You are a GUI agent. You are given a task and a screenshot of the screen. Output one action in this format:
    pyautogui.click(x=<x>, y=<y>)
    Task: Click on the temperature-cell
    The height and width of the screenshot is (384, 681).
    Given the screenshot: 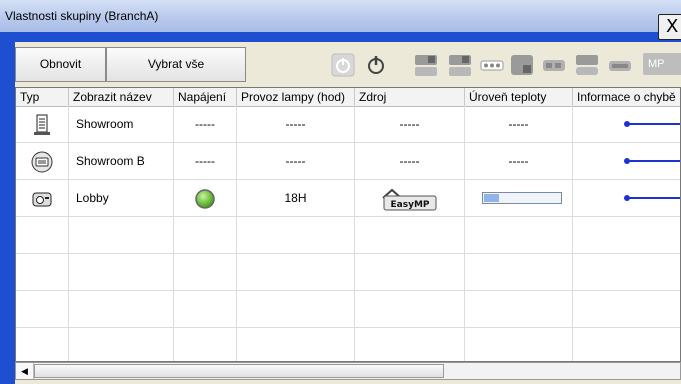 What is the action you would take?
    pyautogui.click(x=519, y=198)
    